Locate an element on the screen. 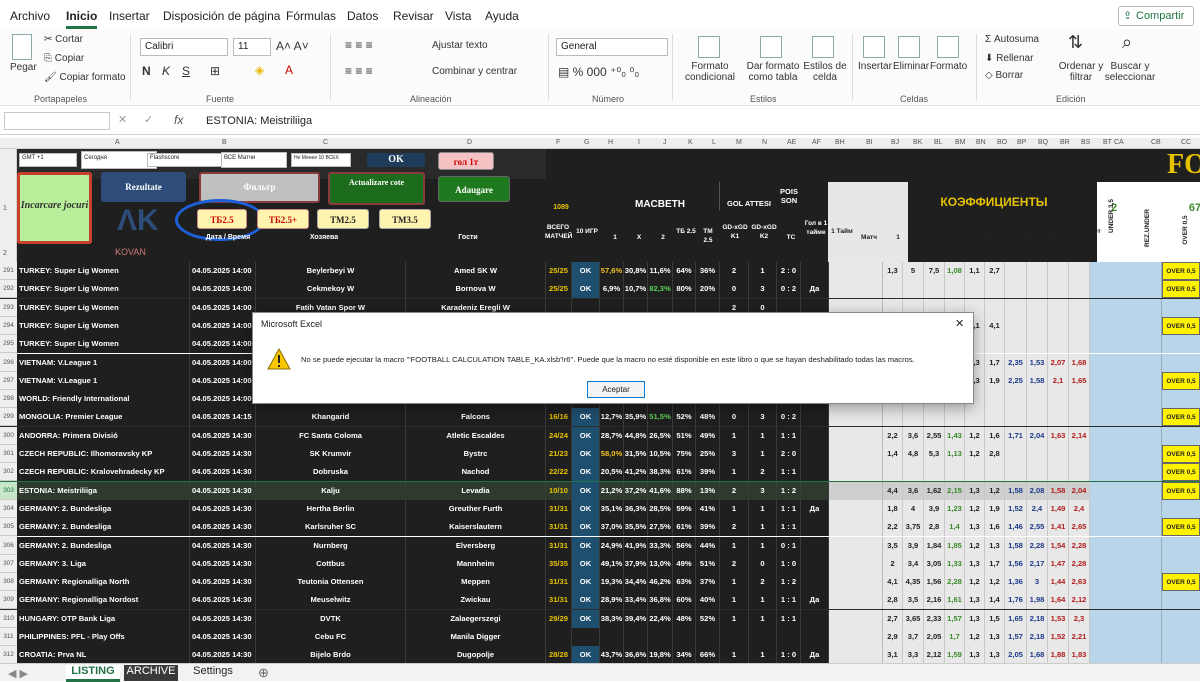 Image resolution: width=1200 pixels, height=682 pixels. coef-cell: 3,1 is located at coordinates (893, 655).